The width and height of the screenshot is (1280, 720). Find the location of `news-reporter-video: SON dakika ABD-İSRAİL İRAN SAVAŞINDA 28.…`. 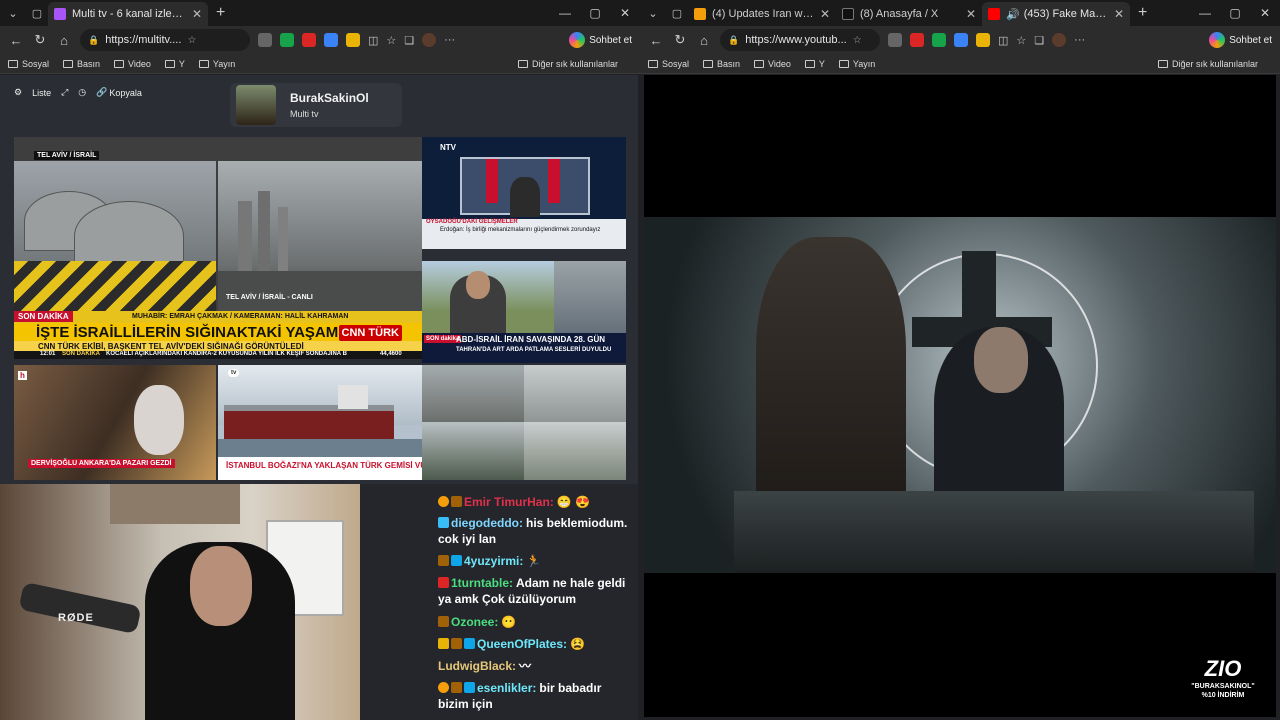

news-reporter-video: SON dakika ABD-İSRAİL İRAN SAVAŞINDA 28.… is located at coordinates (524, 312).